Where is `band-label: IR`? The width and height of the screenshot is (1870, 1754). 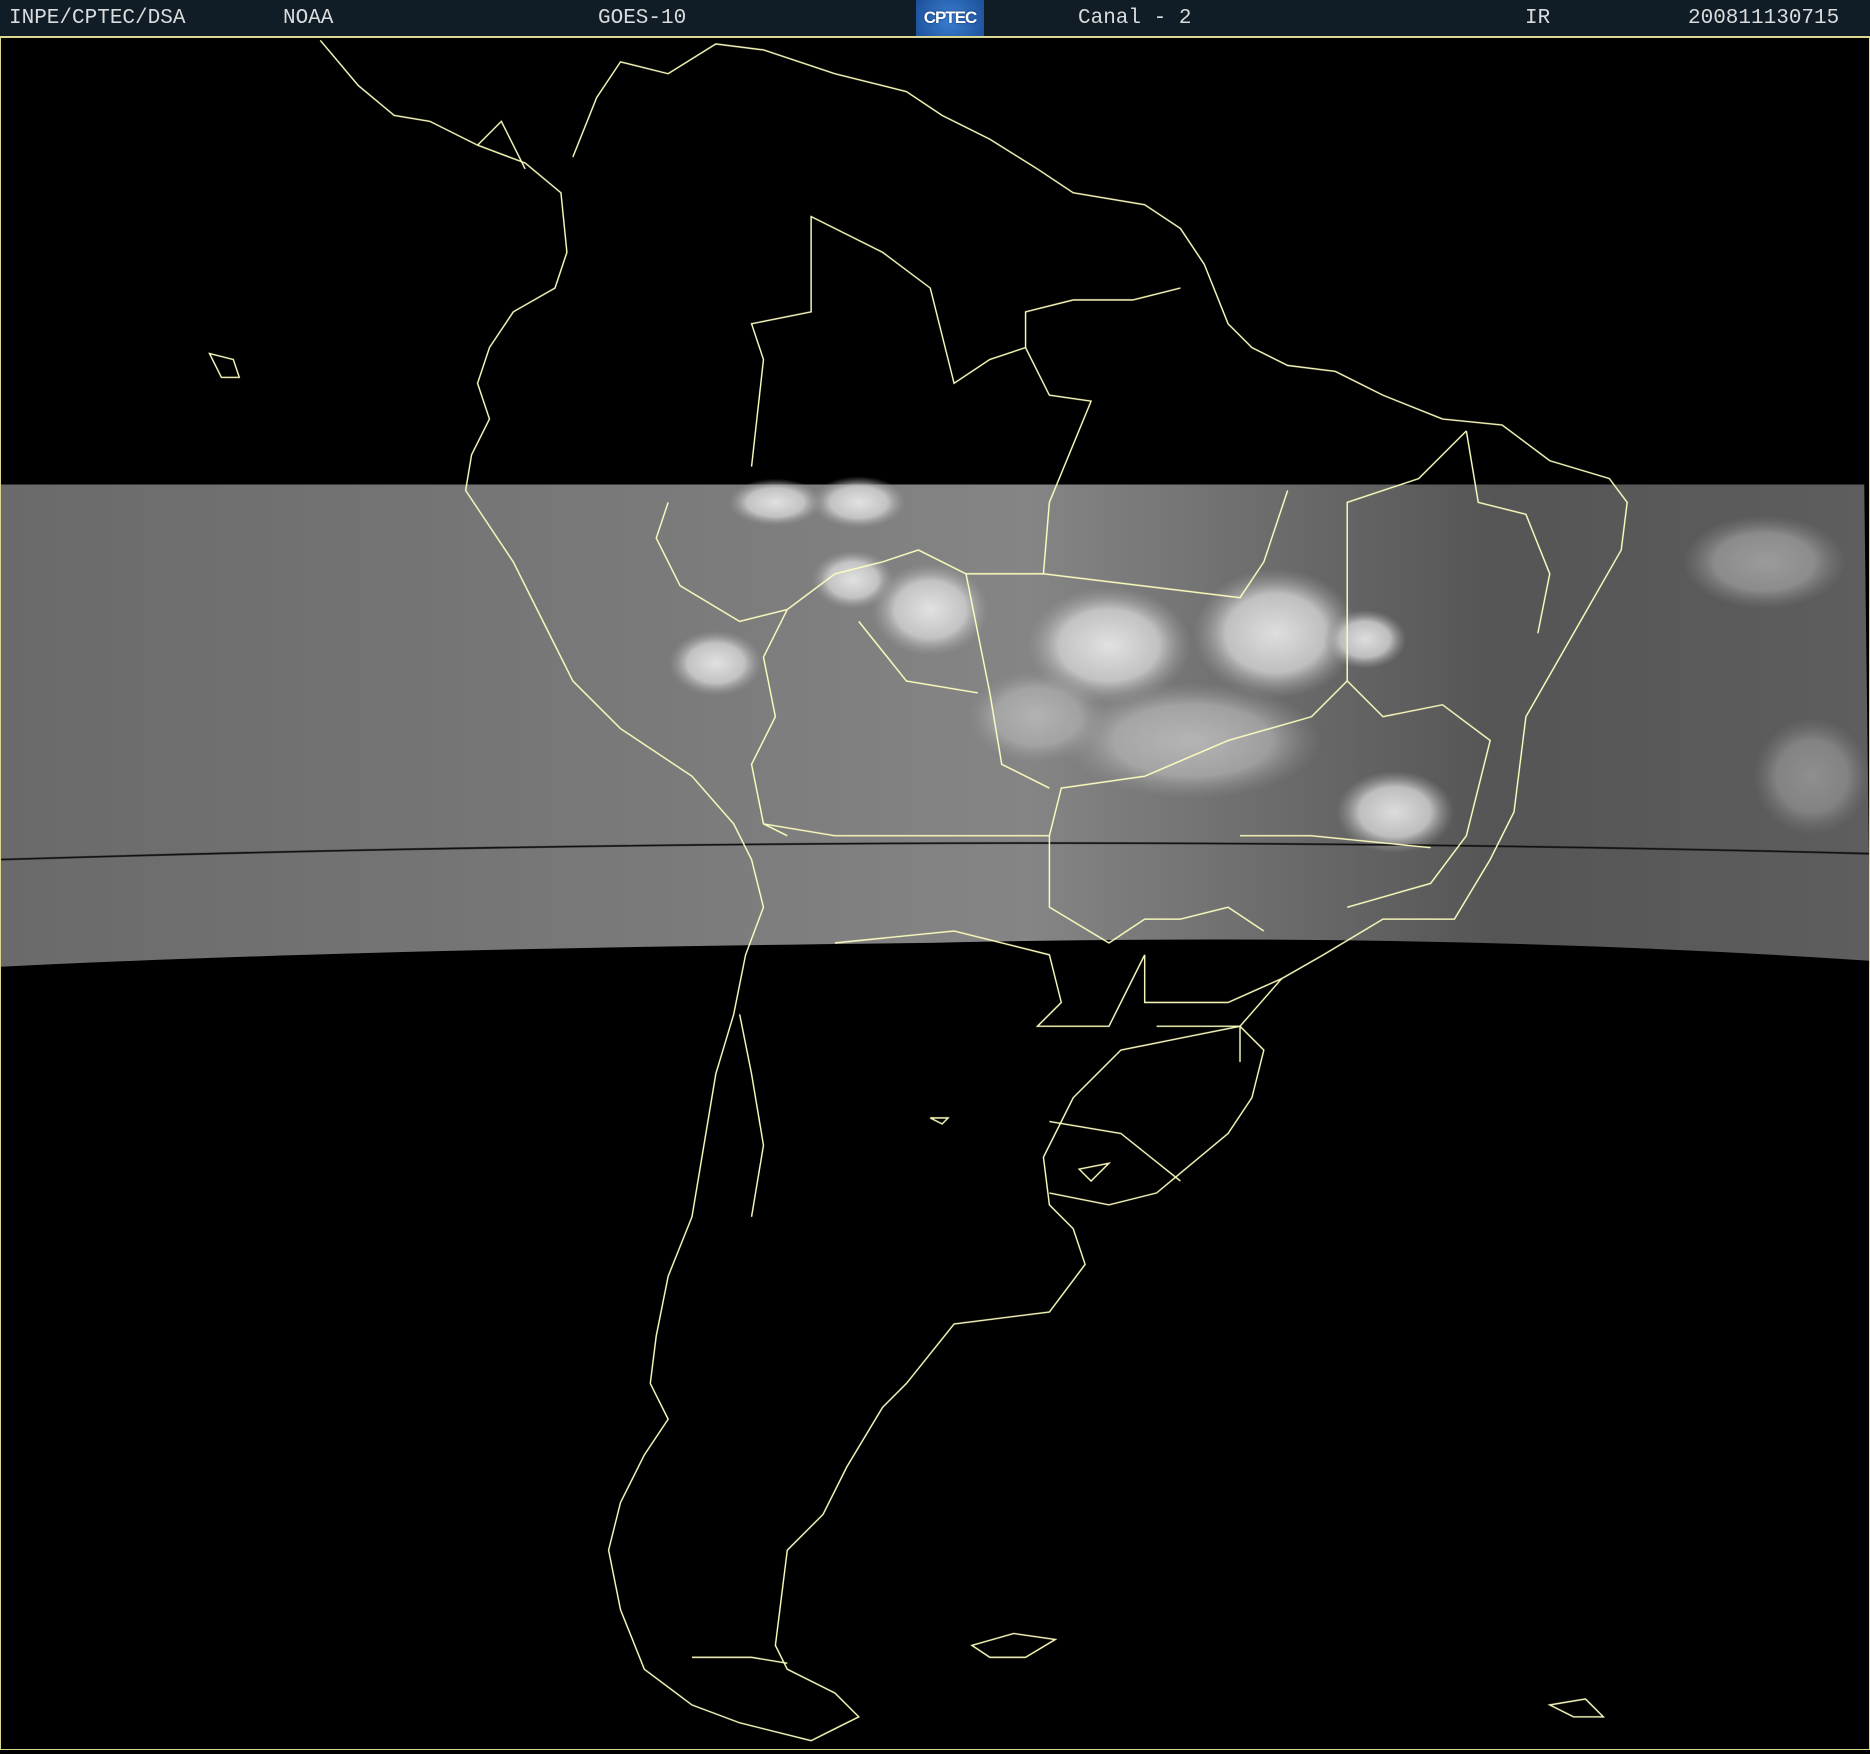 band-label: IR is located at coordinates (1538, 18).